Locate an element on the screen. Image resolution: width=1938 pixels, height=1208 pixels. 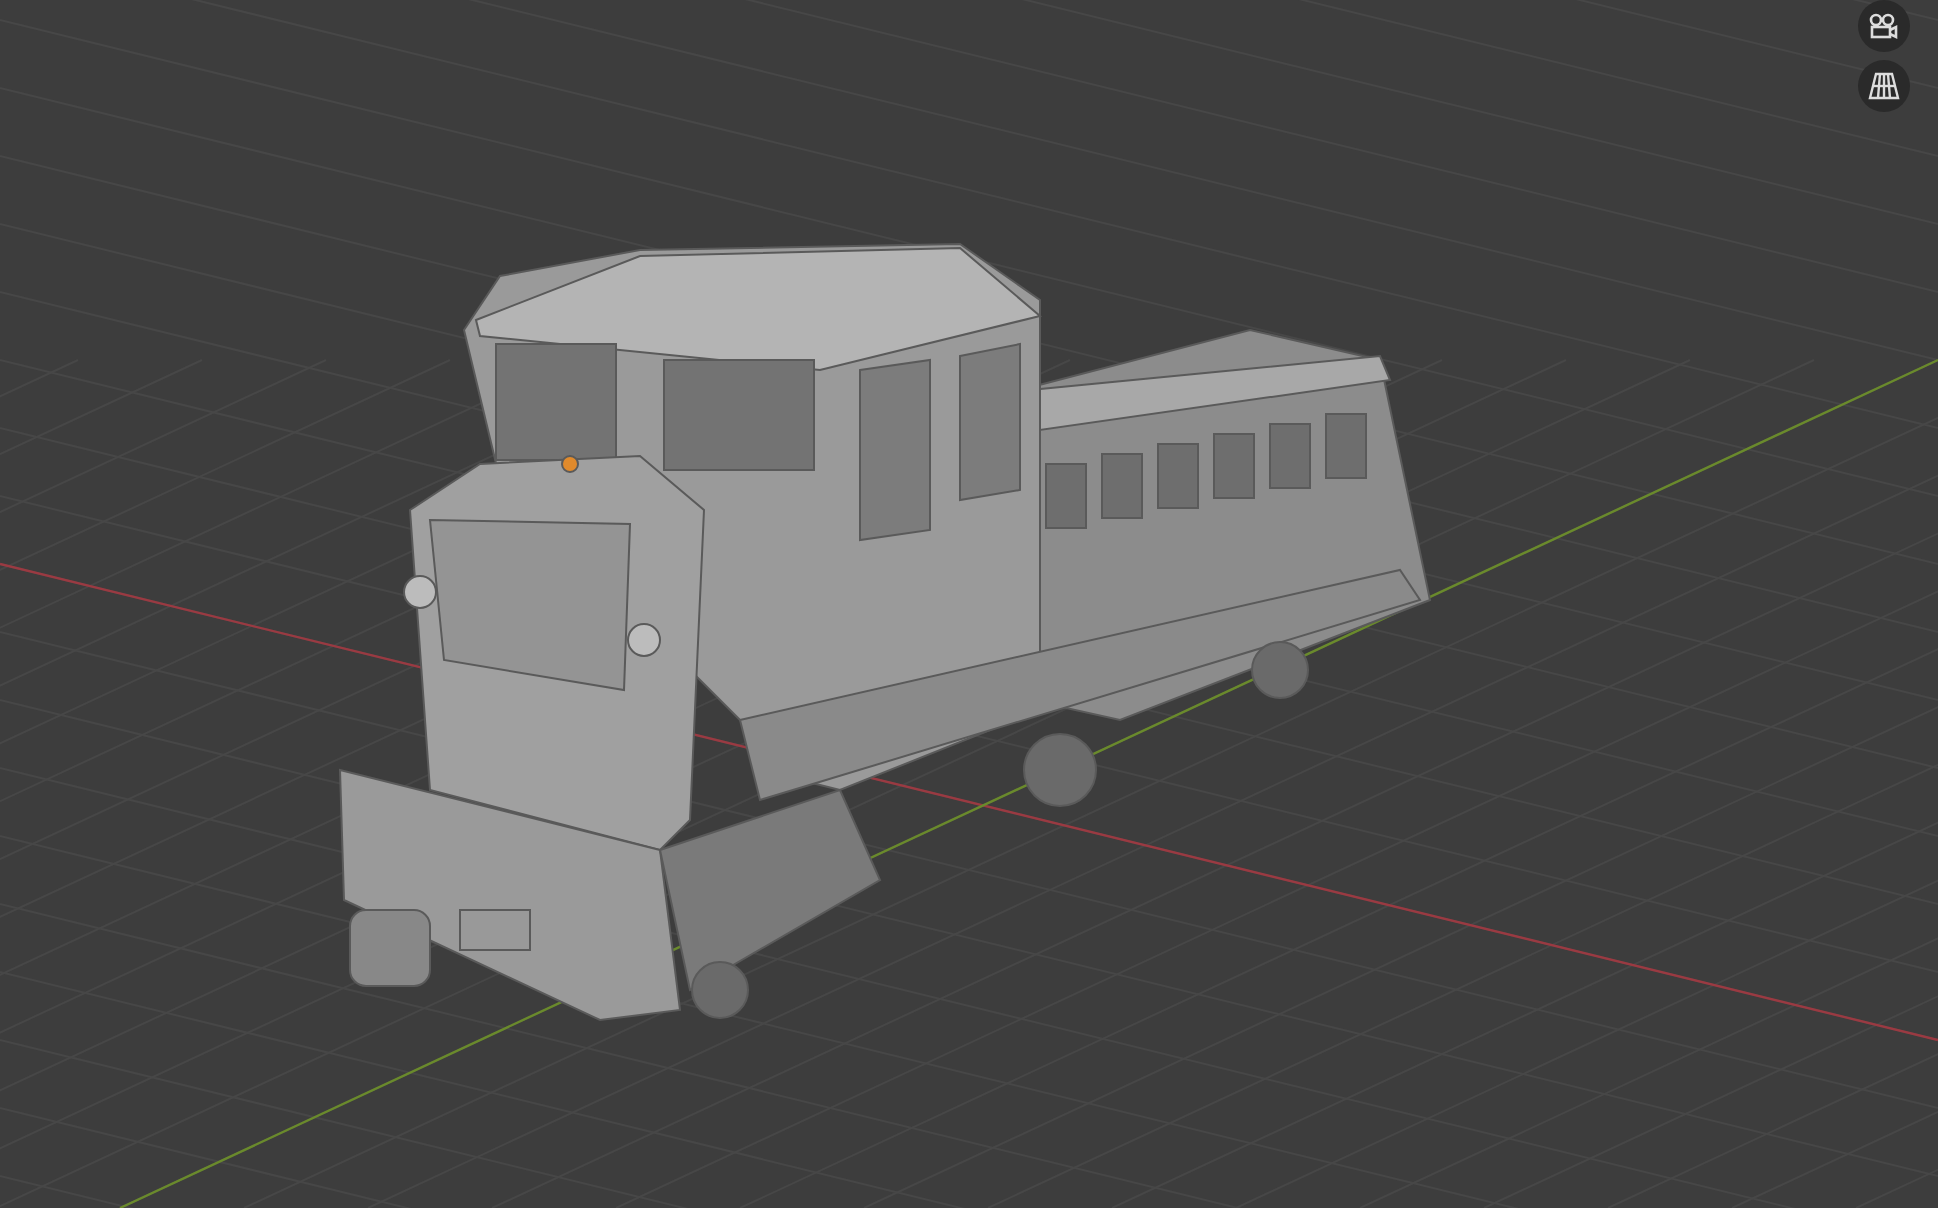
camera-icon is located at coordinates (1884, 26).